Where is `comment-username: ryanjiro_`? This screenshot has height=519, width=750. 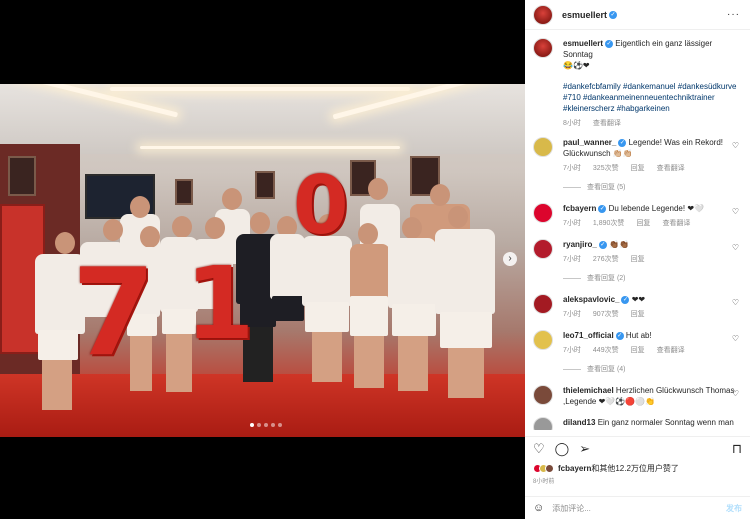
comment-username: ryanjiro_ is located at coordinates (580, 244).